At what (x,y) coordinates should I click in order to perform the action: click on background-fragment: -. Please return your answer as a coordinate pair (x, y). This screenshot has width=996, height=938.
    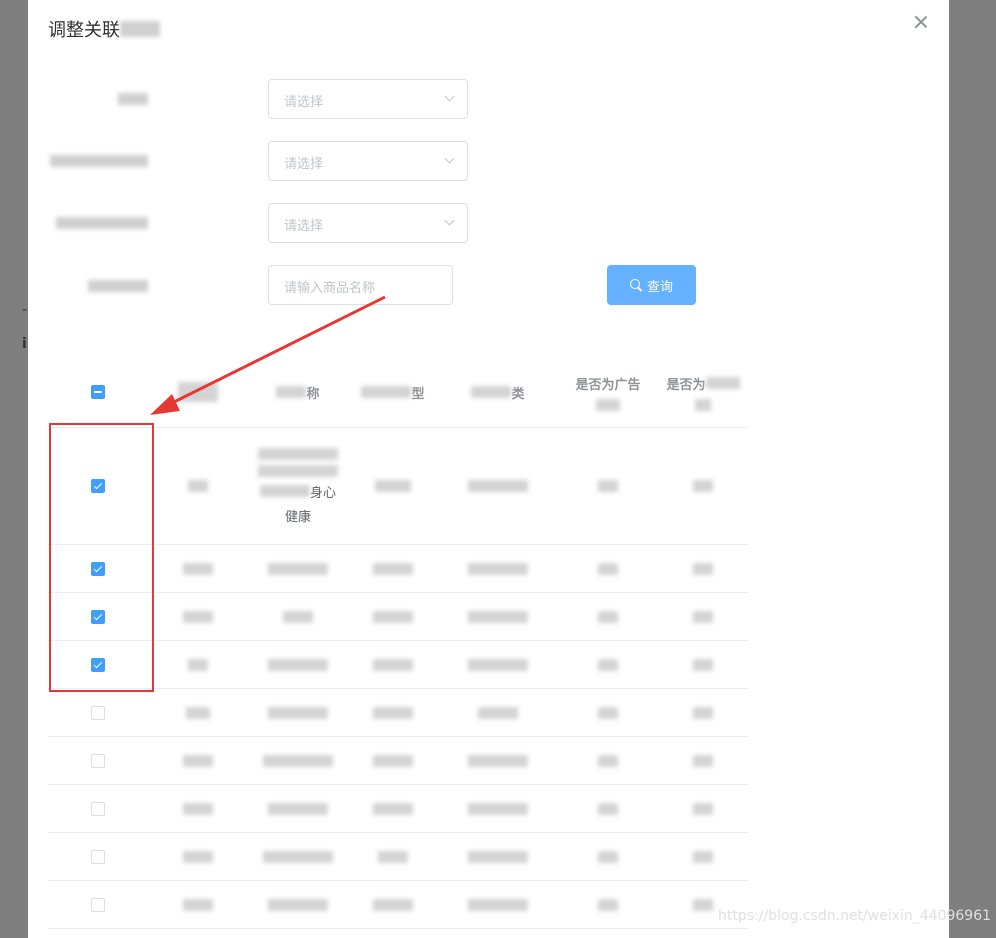
    Looking at the image, I should click on (25, 310).